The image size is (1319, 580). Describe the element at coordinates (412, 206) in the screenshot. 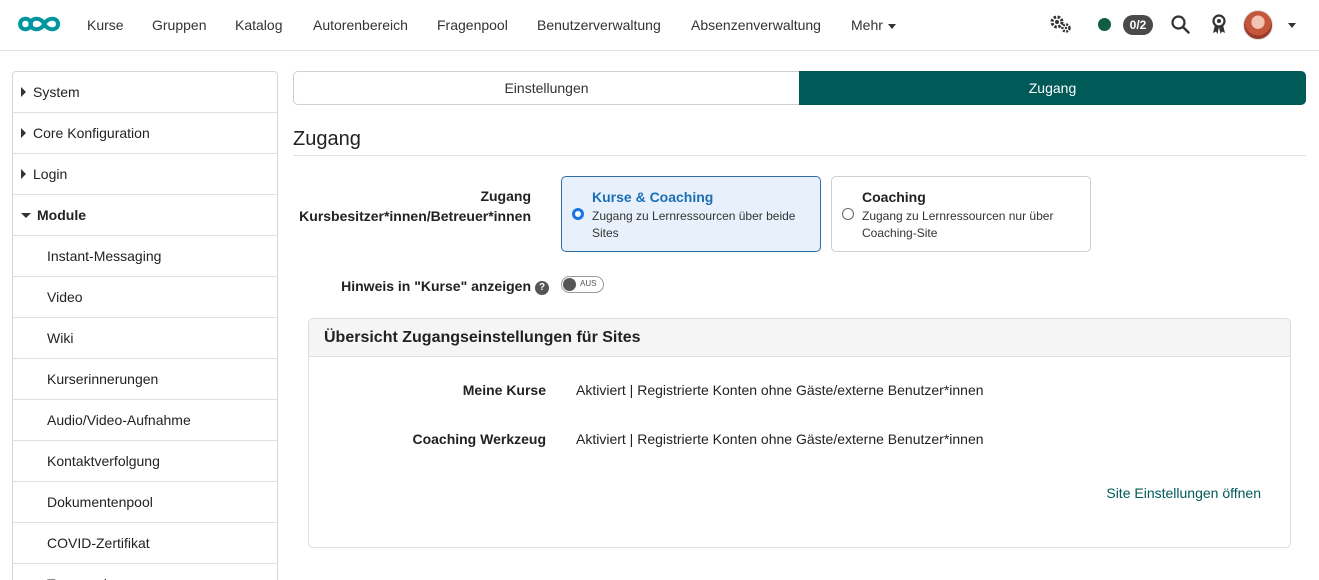

I see `access-form-label: Zugang Kursbesitzer*innen/Betreuer*innen` at that location.